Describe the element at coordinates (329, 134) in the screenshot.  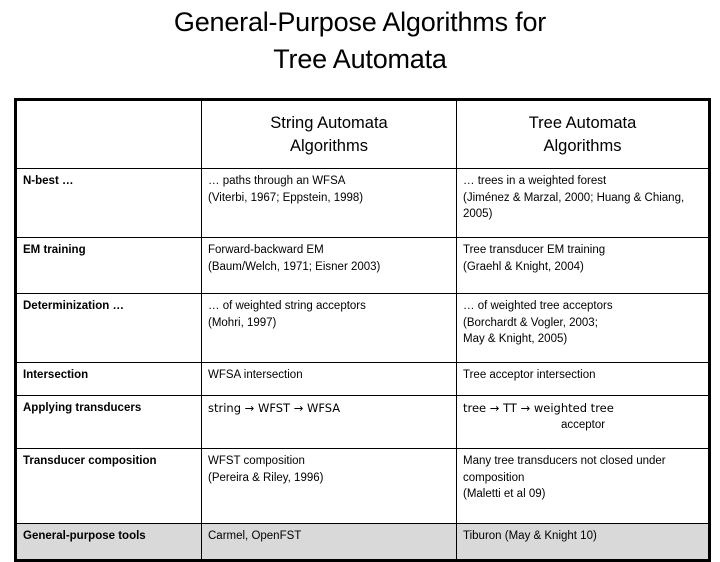
I see `header-cell-string-automata: String Automata Algorithms` at that location.